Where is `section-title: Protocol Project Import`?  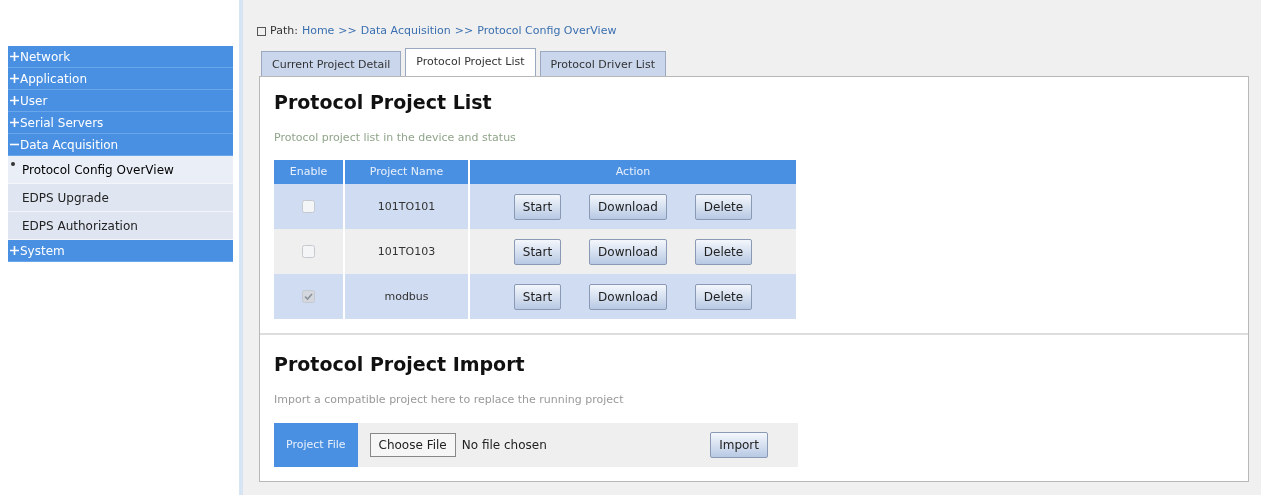 section-title: Protocol Project Import is located at coordinates (400, 365).